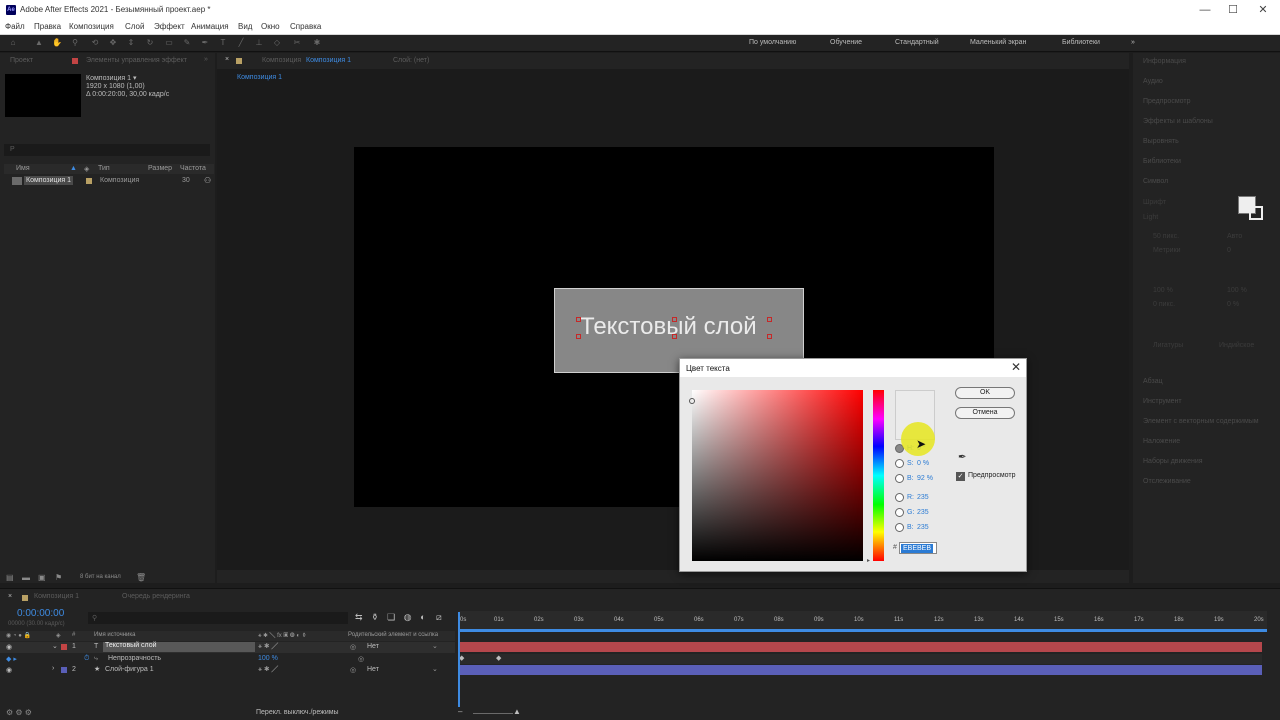 The height and width of the screenshot is (720, 1280). I want to click on zoom-tool-icon: ⚲, so click(75, 43).